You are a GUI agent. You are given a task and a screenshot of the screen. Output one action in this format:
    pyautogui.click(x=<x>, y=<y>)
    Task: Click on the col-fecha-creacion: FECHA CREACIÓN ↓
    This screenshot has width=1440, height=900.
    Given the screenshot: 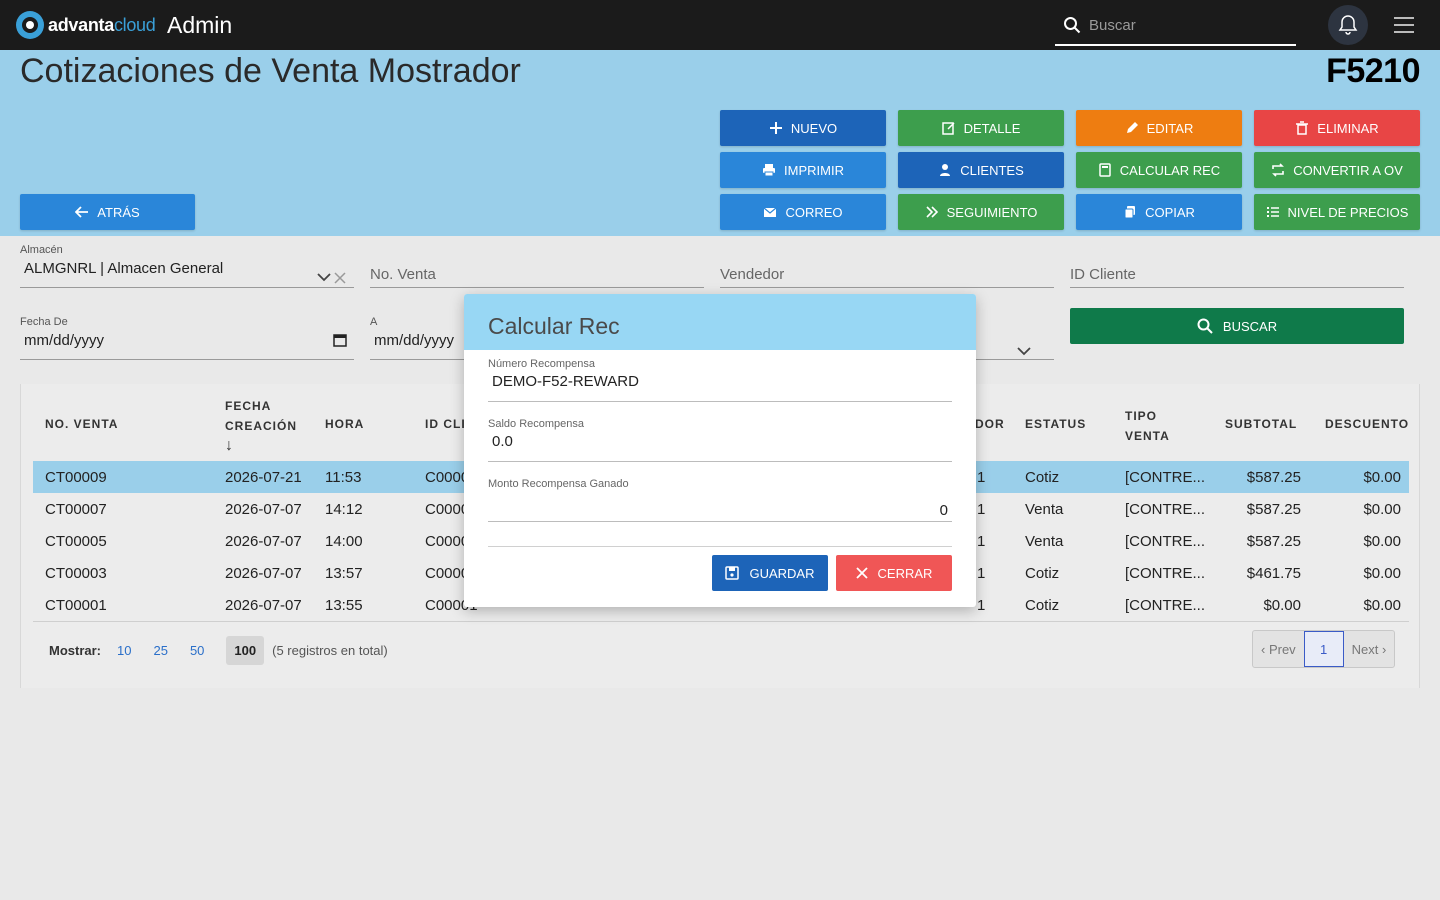 What is the action you would take?
    pyautogui.click(x=261, y=426)
    